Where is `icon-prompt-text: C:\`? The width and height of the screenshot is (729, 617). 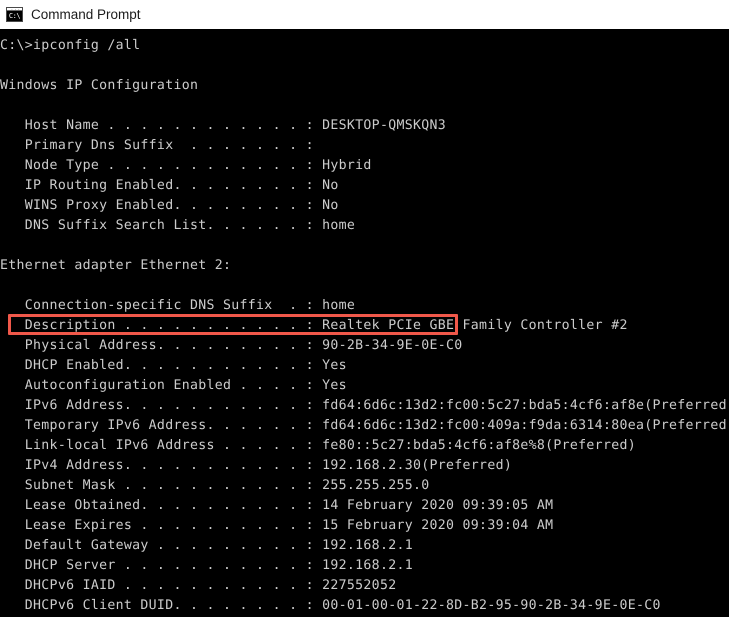 icon-prompt-text: C:\ is located at coordinates (14, 16).